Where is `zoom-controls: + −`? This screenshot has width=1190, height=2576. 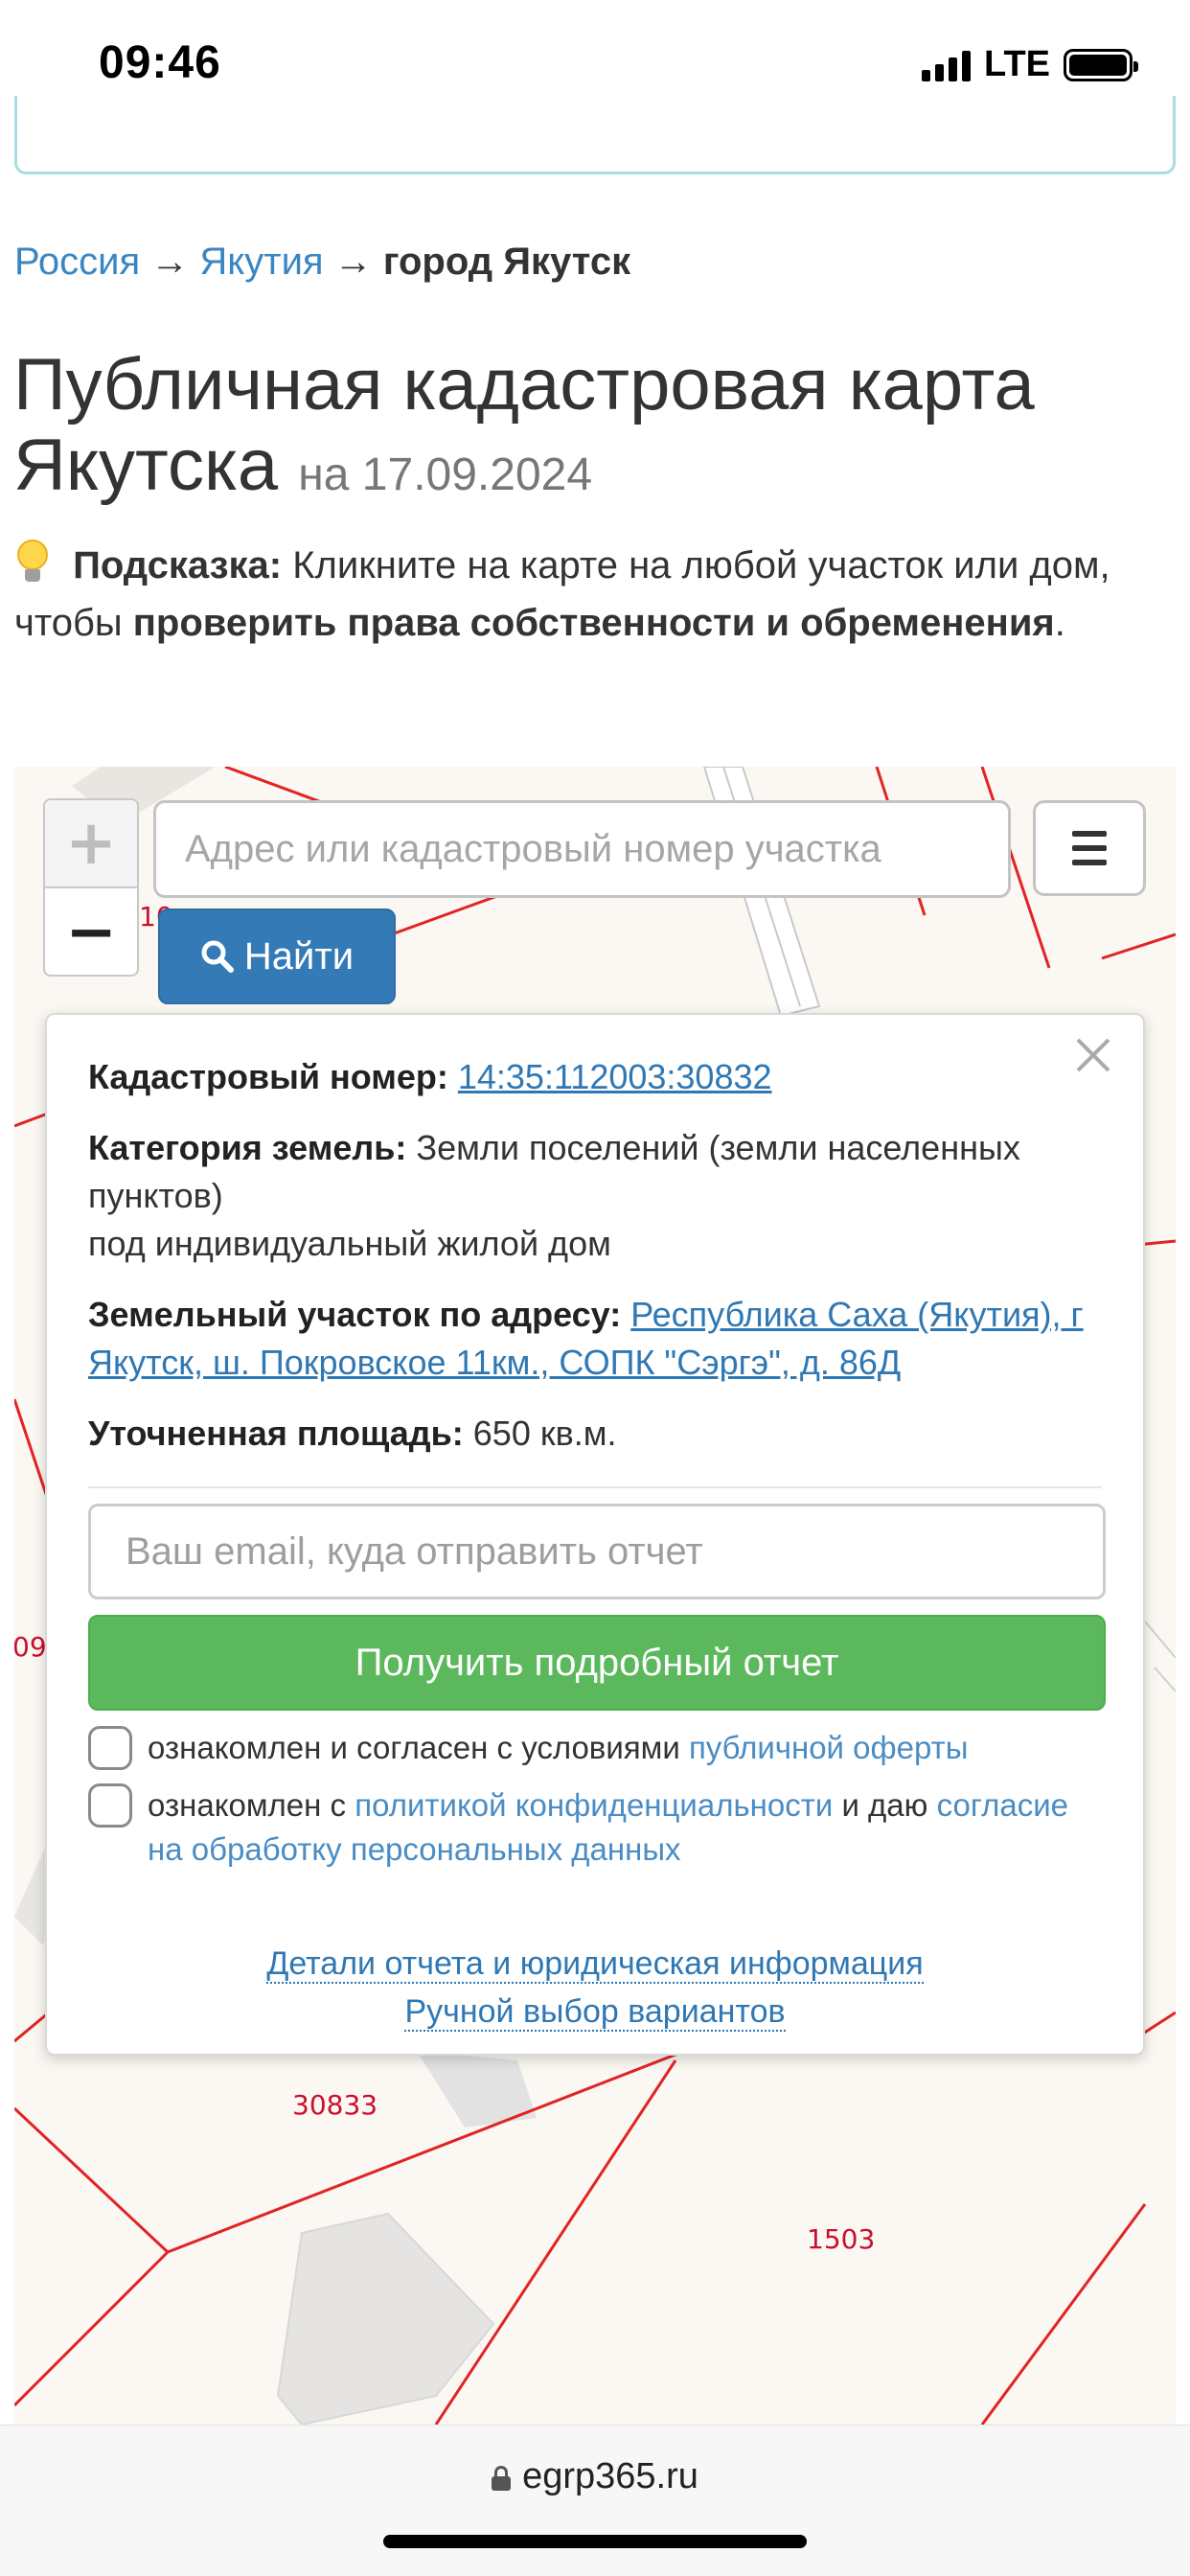 zoom-controls: + − is located at coordinates (91, 887).